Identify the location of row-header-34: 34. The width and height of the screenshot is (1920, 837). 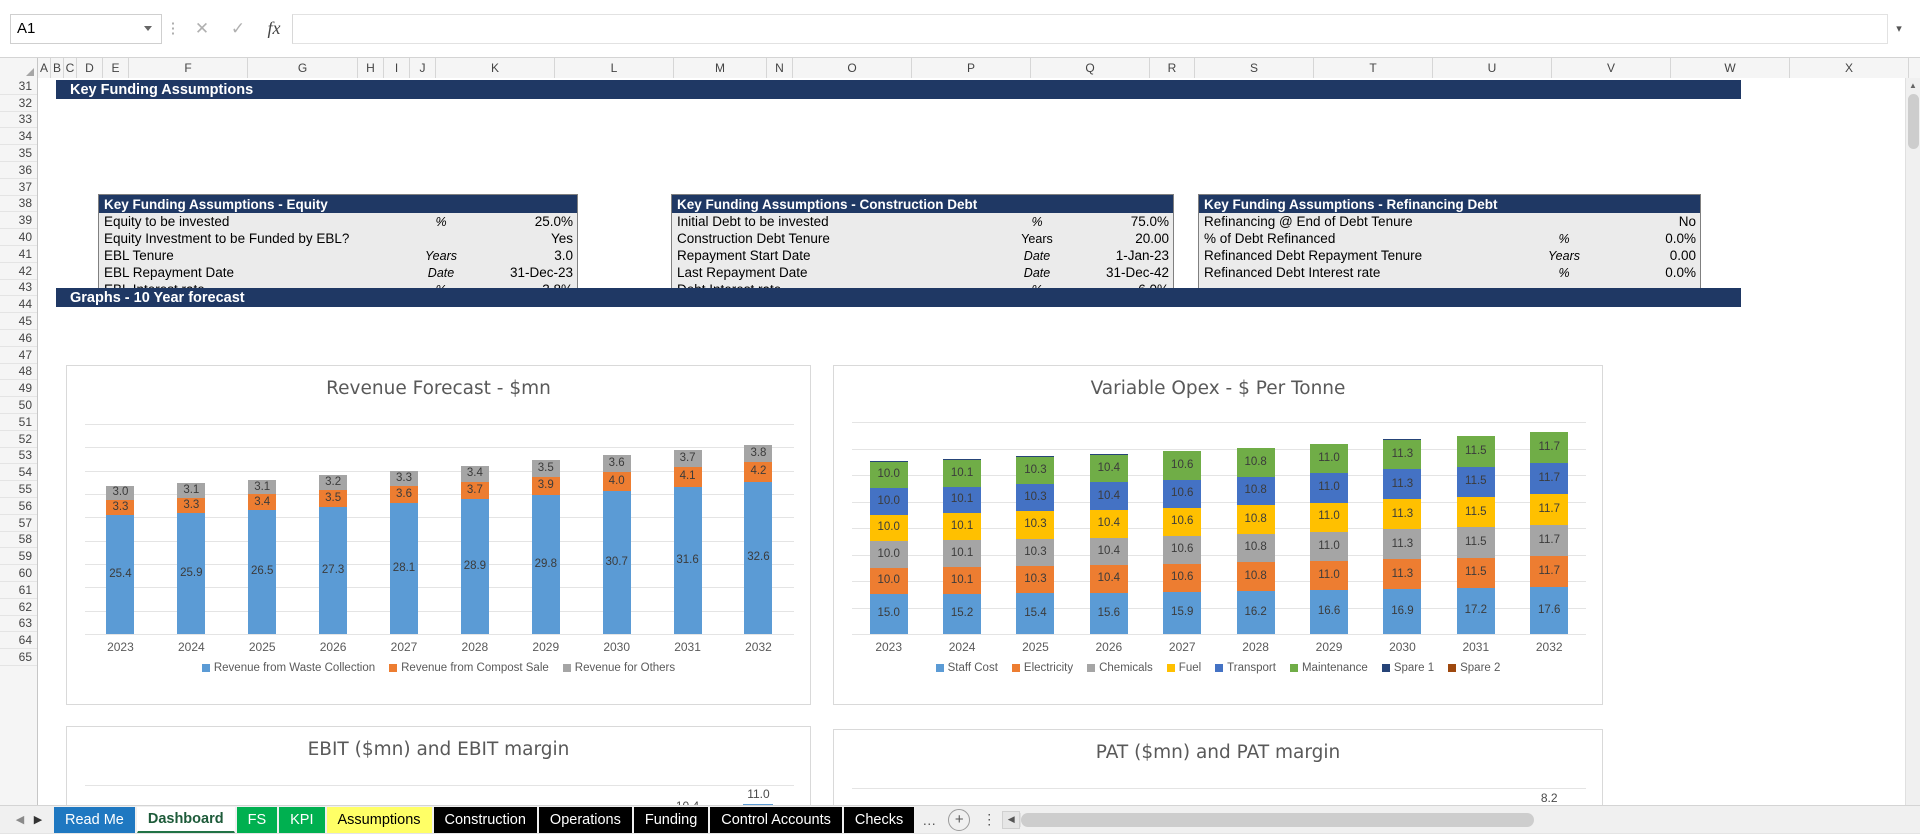
(18, 137).